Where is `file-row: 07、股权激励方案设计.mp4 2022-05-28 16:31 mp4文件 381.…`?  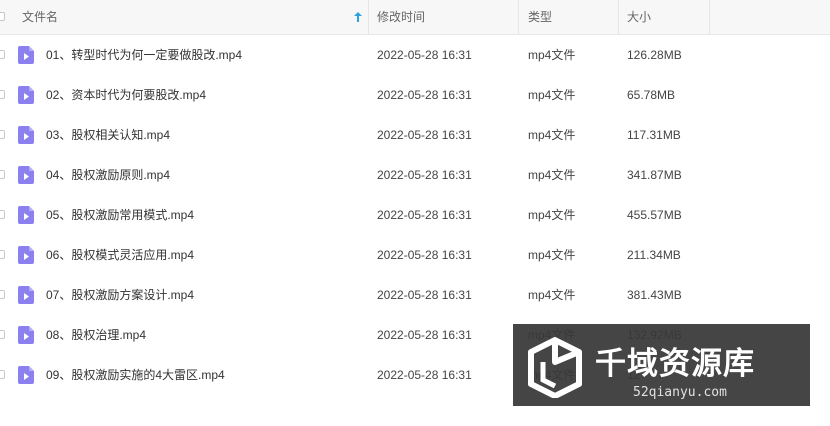 file-row: 07、股权激励方案设计.mp4 2022-05-28 16:31 mp4文件 381.… is located at coordinates (415, 295).